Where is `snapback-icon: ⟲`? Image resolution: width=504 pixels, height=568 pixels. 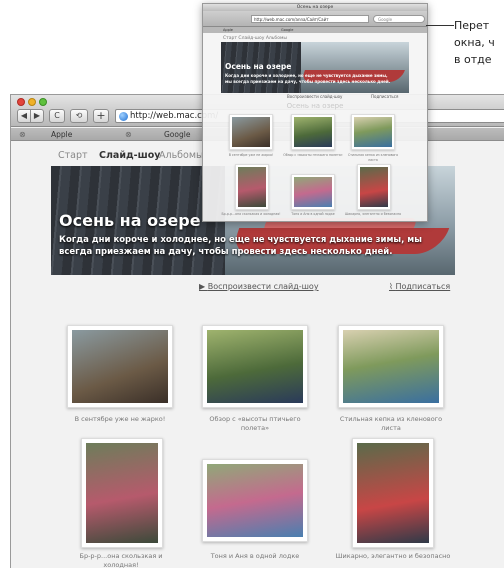
snapback-icon: ⟲ is located at coordinates (79, 115).